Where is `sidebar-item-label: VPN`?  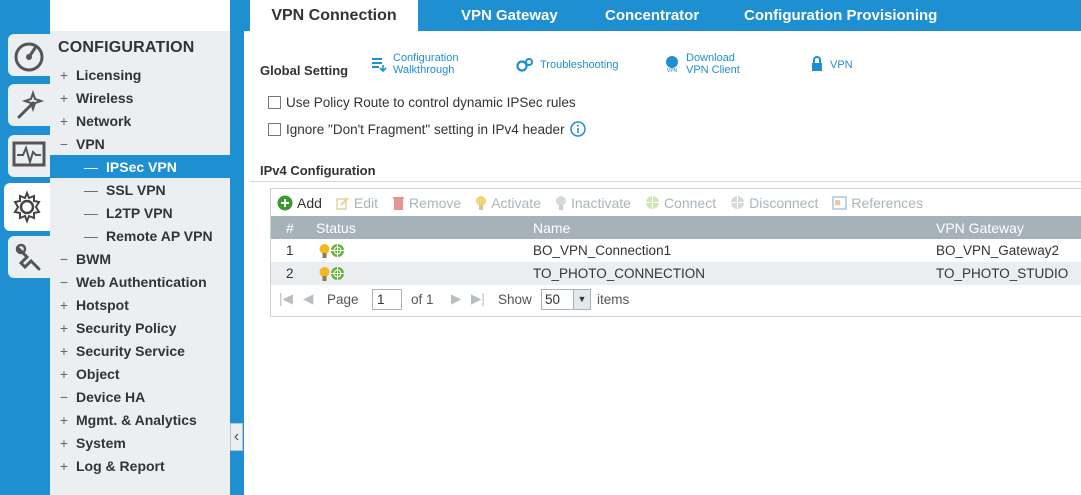
sidebar-item-label: VPN is located at coordinates (90, 143).